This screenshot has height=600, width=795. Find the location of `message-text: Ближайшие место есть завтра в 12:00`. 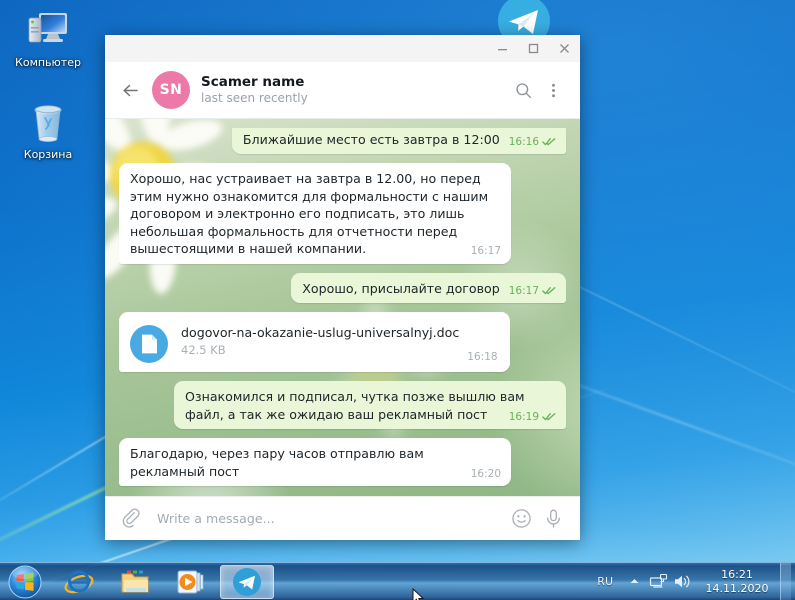

message-text: Ближайшие место есть завтра в 12:00 is located at coordinates (371, 139).